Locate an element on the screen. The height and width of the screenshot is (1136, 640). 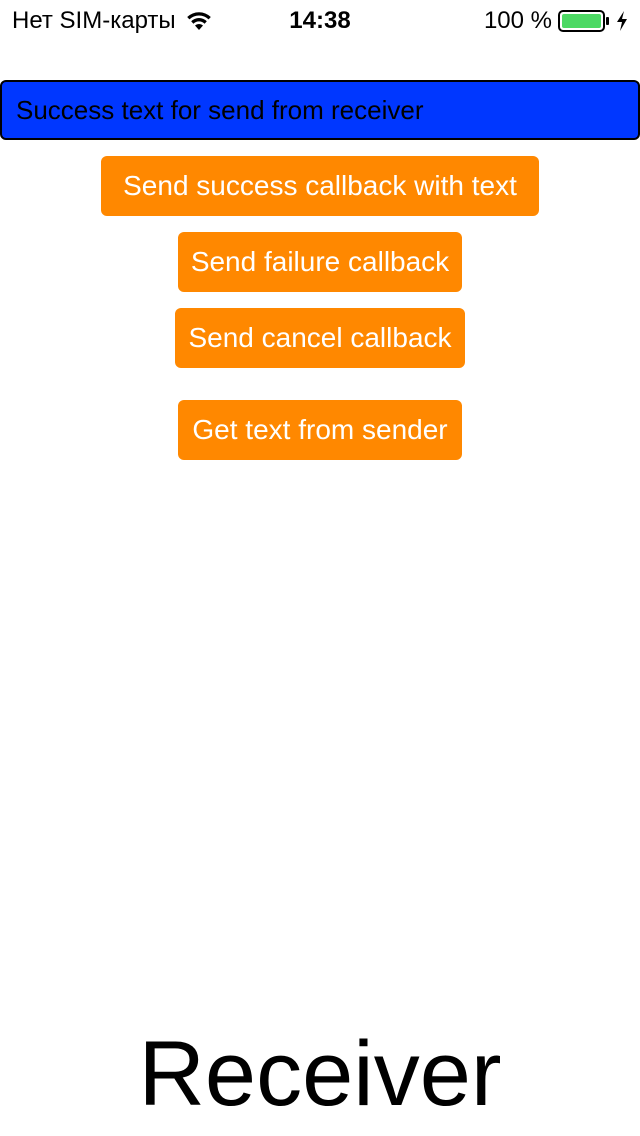
charging-bolt-icon is located at coordinates (622, 21).